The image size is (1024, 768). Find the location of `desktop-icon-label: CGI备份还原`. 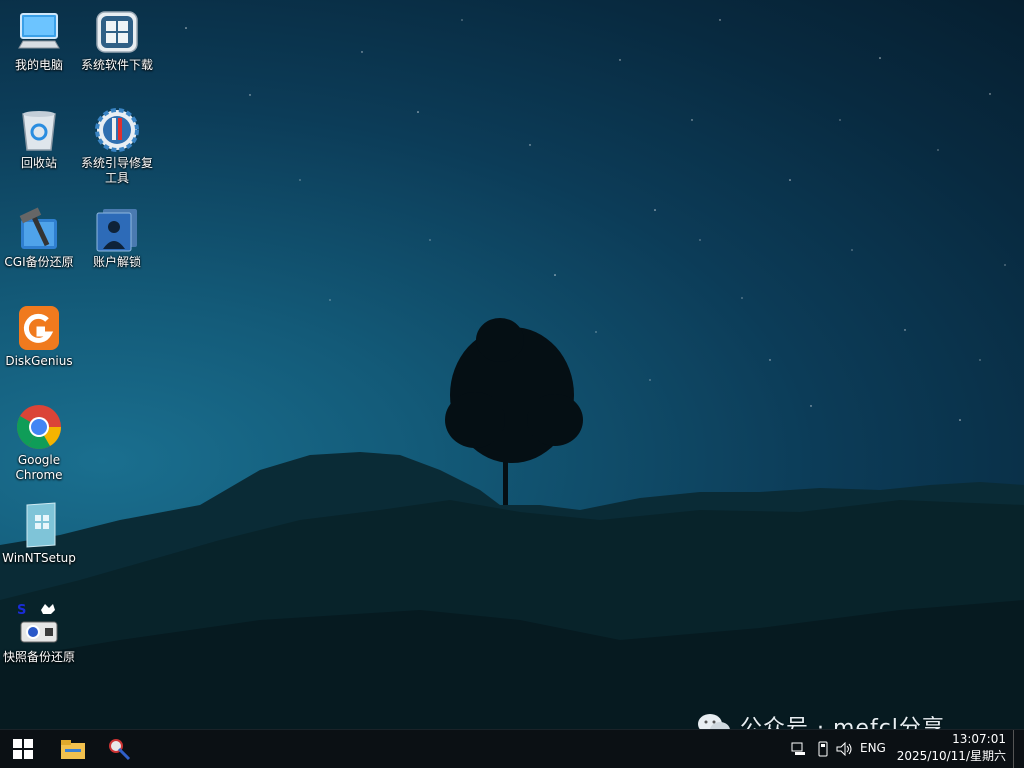

desktop-icon-label: CGI备份还原 is located at coordinates (39, 262).